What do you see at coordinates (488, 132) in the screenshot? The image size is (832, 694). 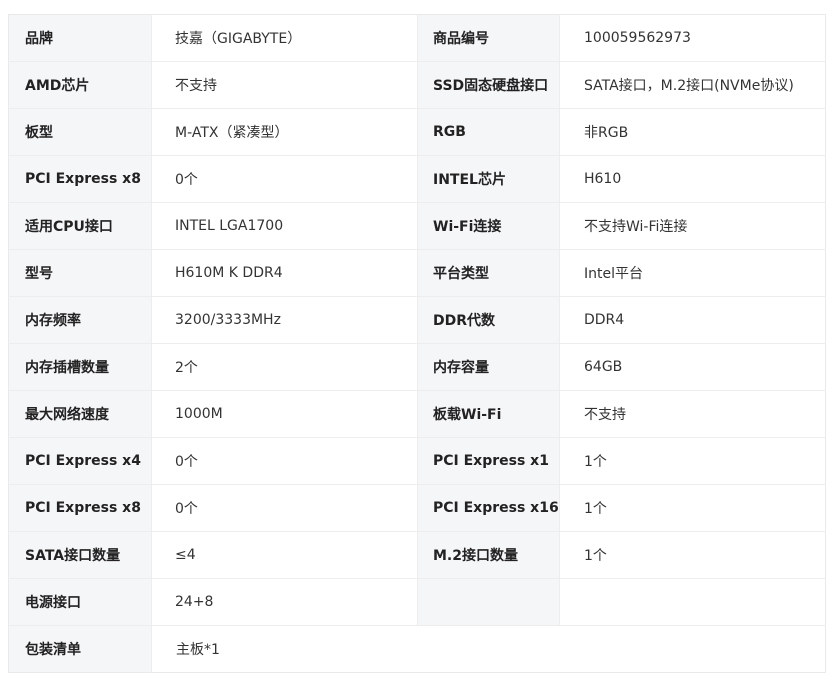 I see `spec-label: RGB` at bounding box center [488, 132].